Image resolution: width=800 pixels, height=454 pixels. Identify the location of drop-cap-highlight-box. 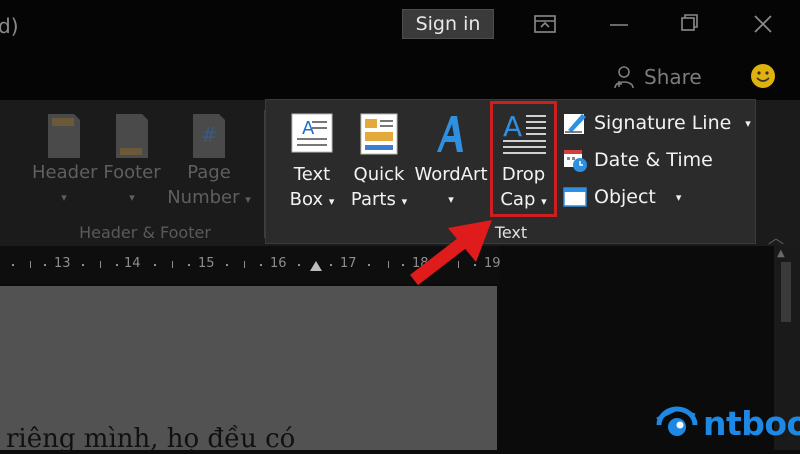
(523, 159).